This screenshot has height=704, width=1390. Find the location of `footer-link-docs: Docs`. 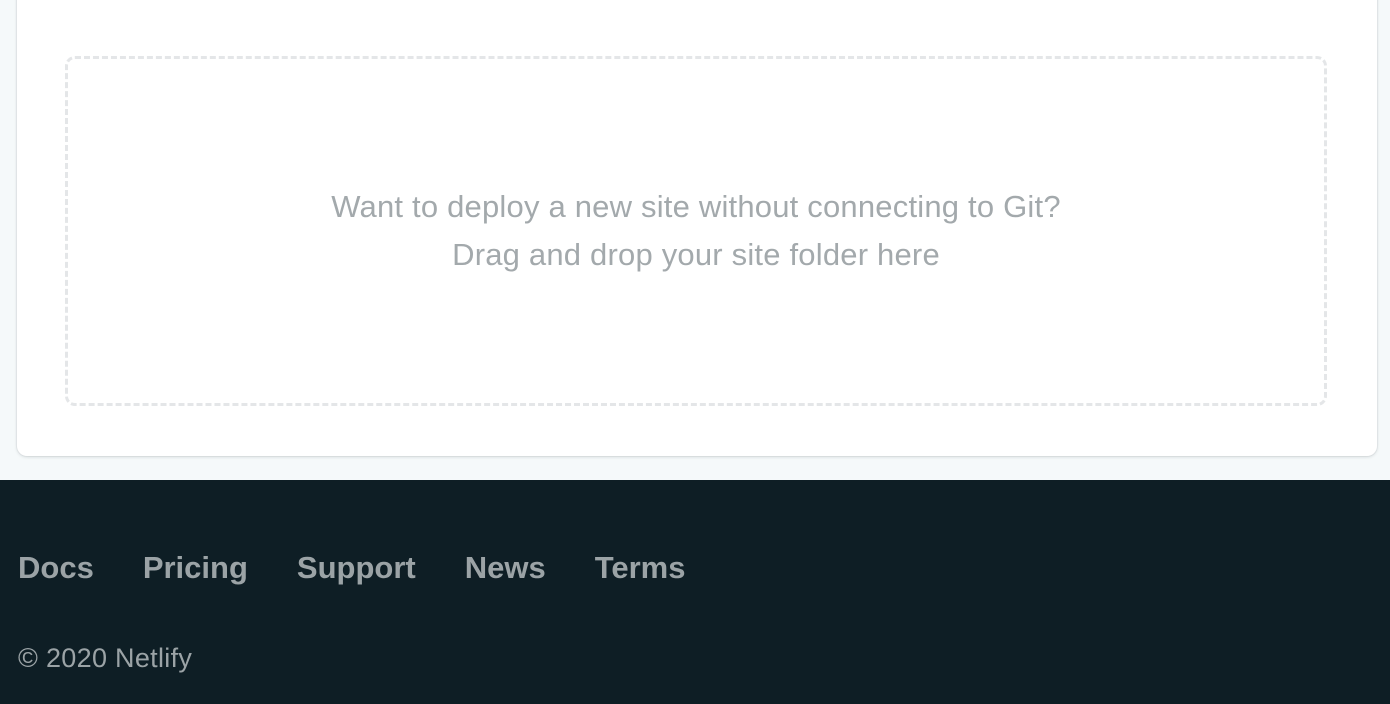

footer-link-docs: Docs is located at coordinates (56, 568).